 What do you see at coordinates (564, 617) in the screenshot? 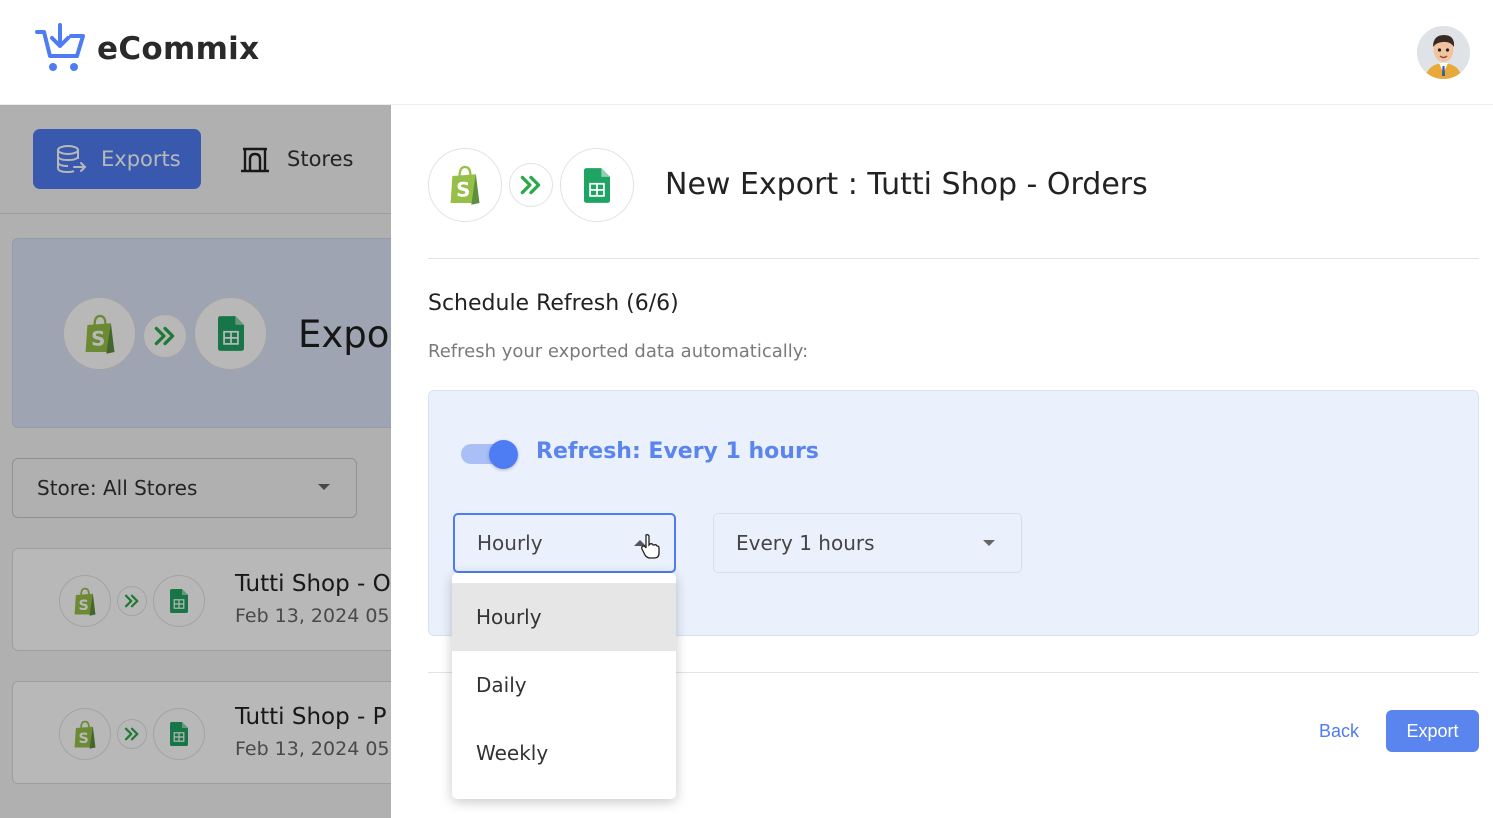
I see `frequency-option-hourly: Hourly` at bounding box center [564, 617].